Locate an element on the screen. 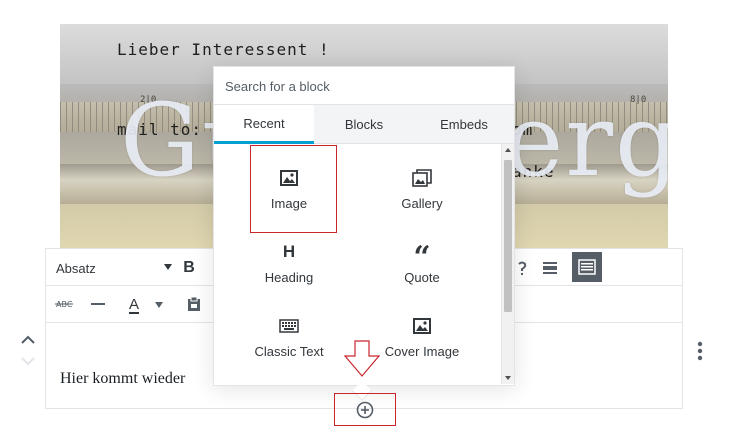 The width and height of the screenshot is (749, 430). cover-image-icon is located at coordinates (422, 326).